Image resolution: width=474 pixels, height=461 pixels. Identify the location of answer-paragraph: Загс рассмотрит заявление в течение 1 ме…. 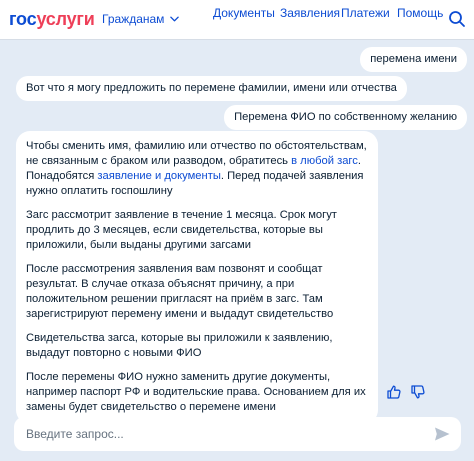
(181, 230).